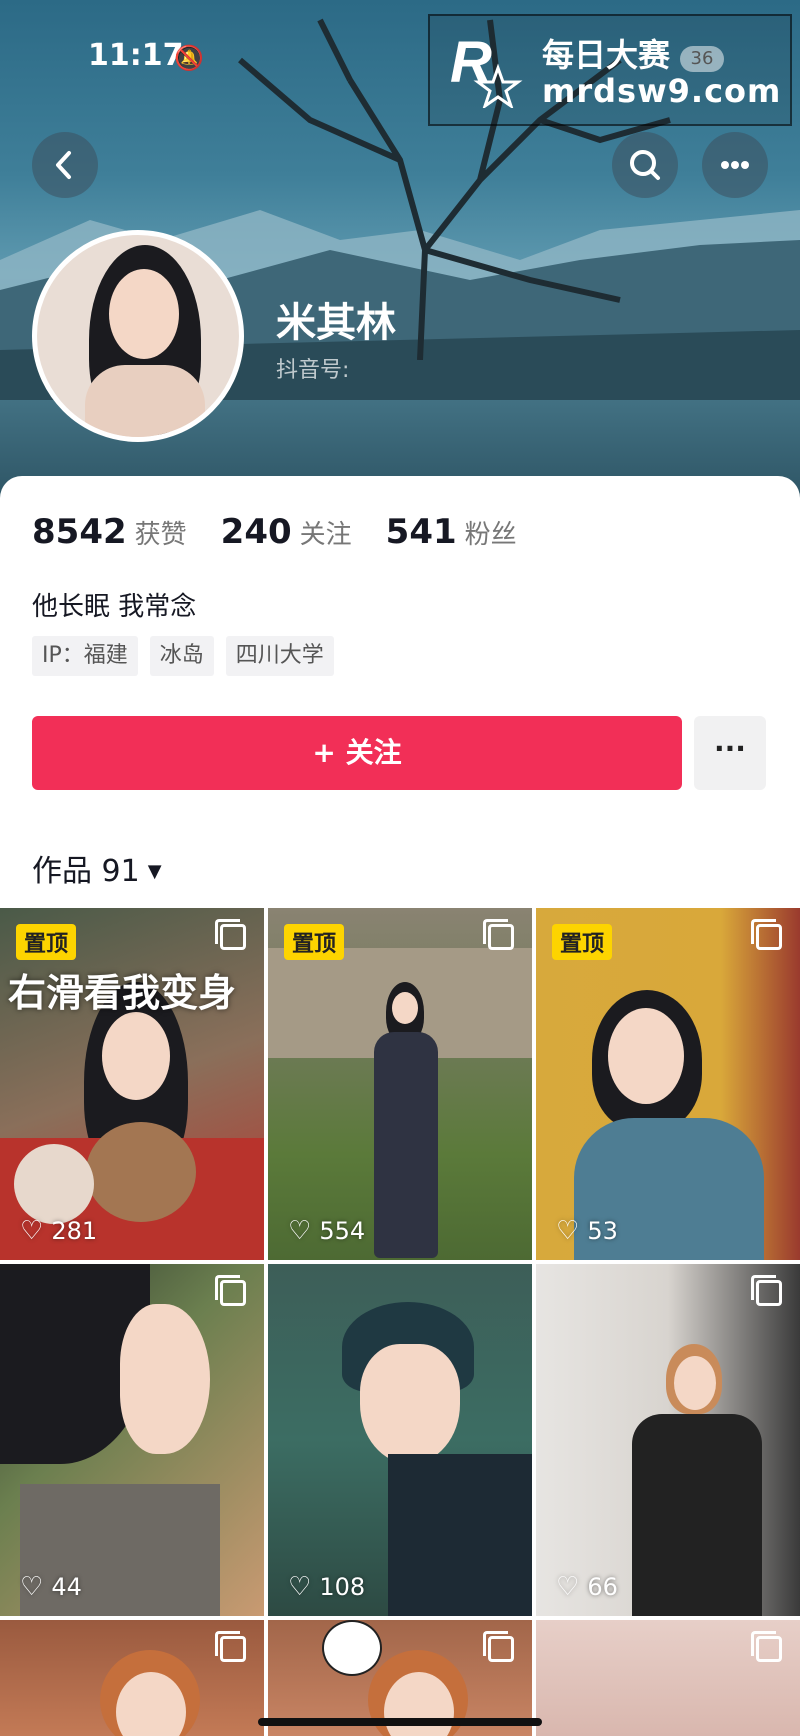 This screenshot has width=800, height=1736. I want to click on likes-count: 554, so click(342, 1231).